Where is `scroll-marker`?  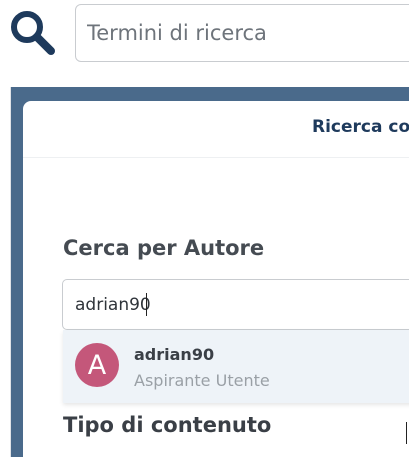 scroll-marker is located at coordinates (406, 433).